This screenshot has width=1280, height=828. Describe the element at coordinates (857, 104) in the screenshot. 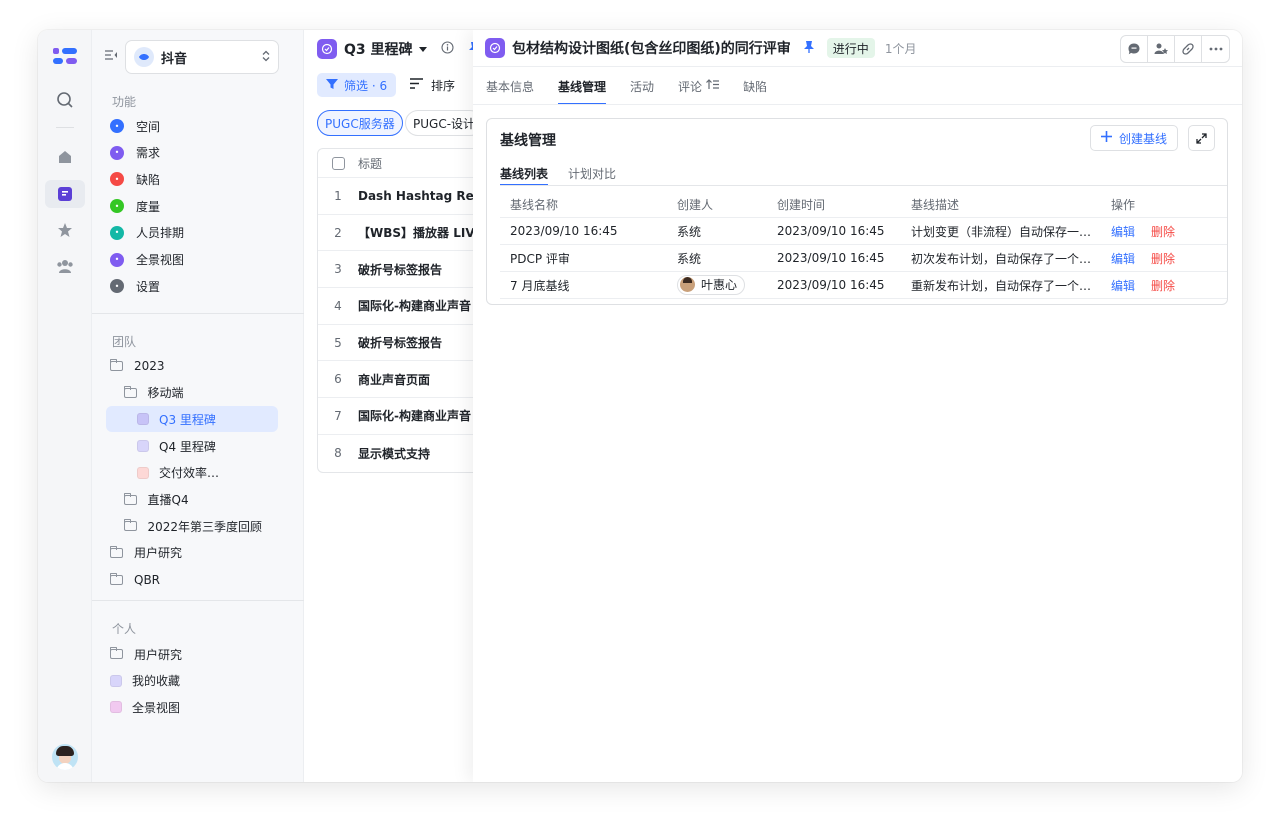

I see `tabs-divider` at that location.